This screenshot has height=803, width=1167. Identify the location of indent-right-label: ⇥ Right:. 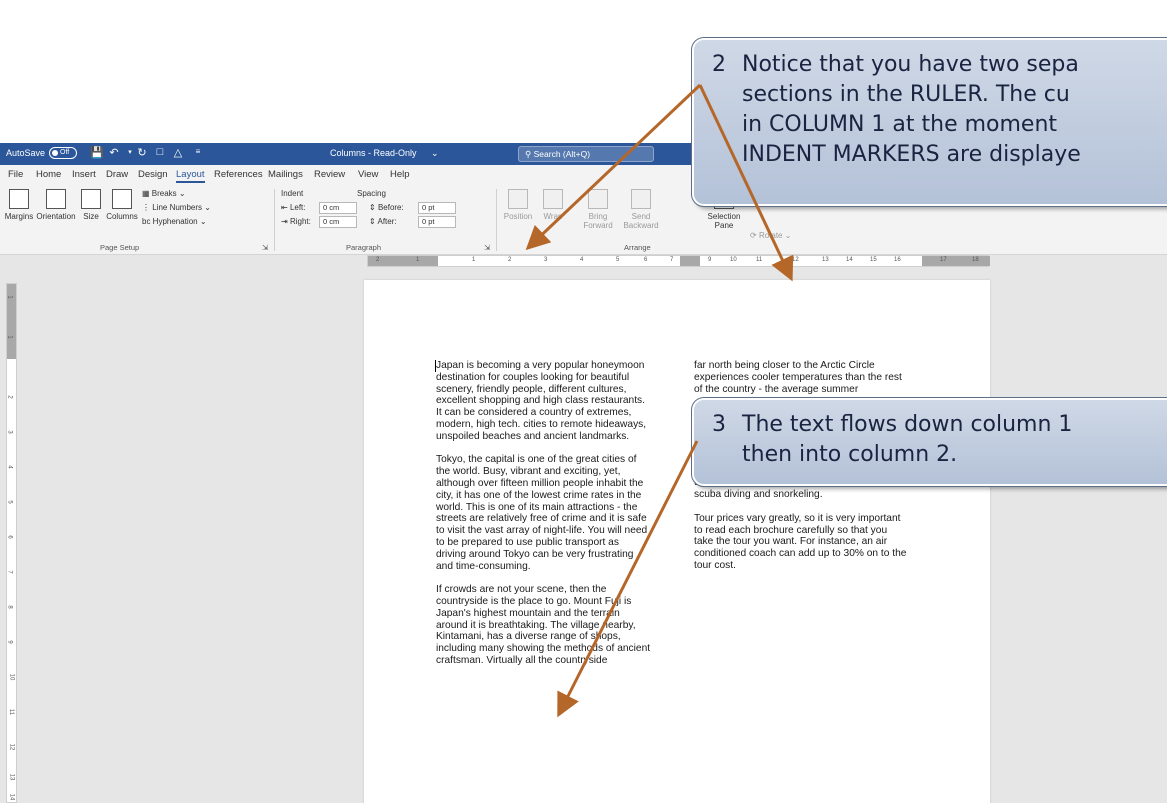
(296, 221).